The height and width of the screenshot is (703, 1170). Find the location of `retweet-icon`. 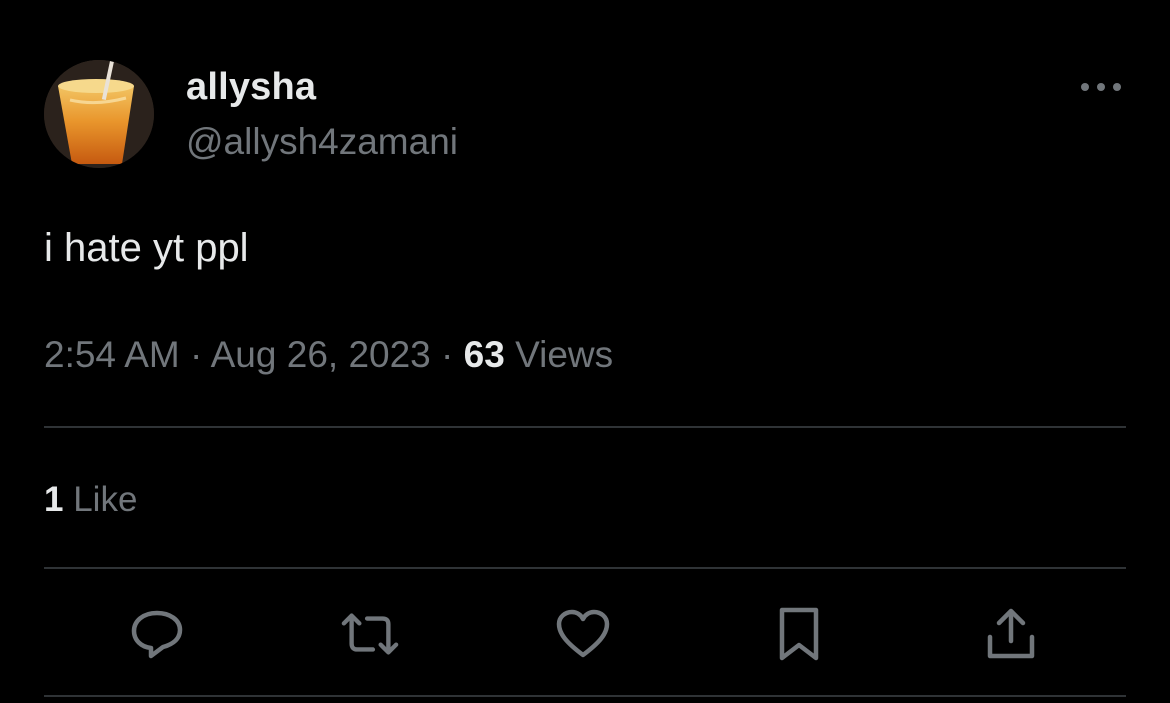

retweet-icon is located at coordinates (370, 634).